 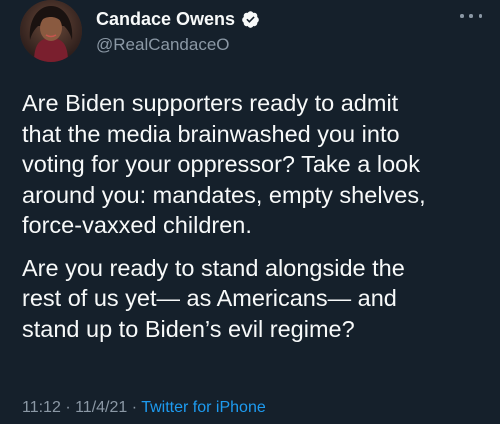 I want to click on tweet-date: 11/4/21, so click(x=101, y=407).